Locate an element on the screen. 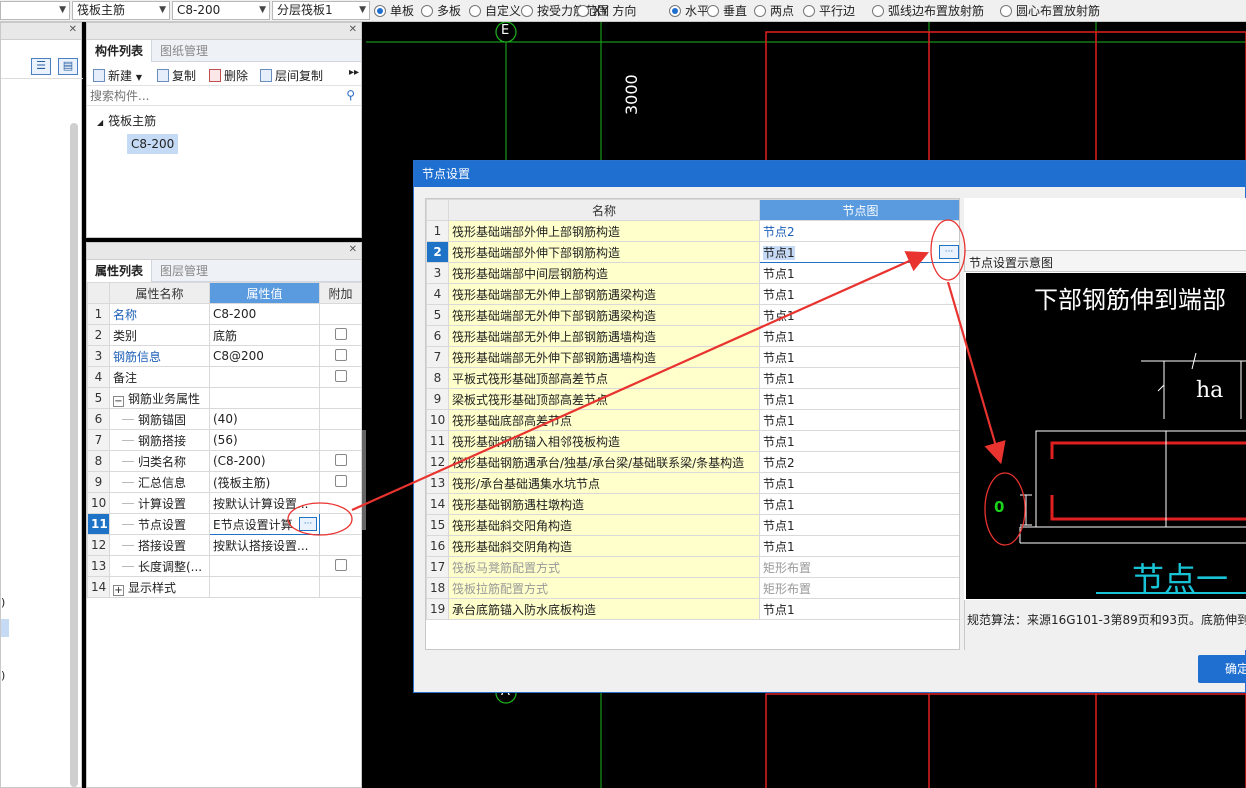  radio-option-1: 多板 is located at coordinates (441, 11).